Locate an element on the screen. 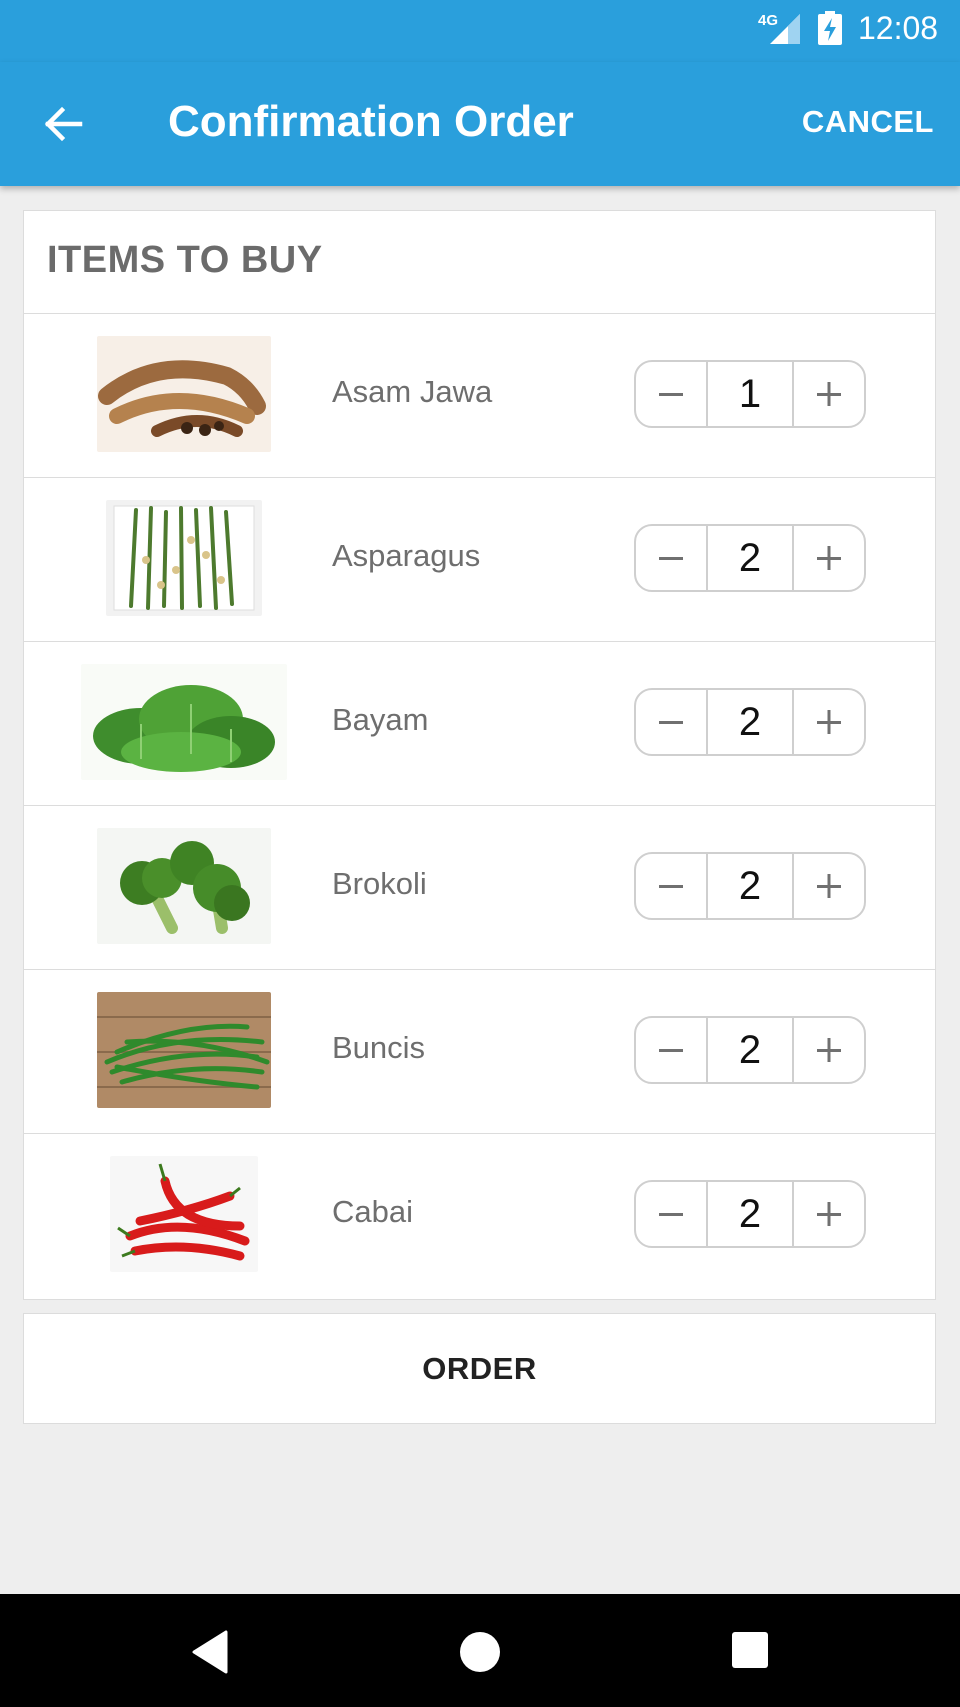 This screenshot has height=1707, width=960. list-item: Buncis 2 is located at coordinates (479, 1052).